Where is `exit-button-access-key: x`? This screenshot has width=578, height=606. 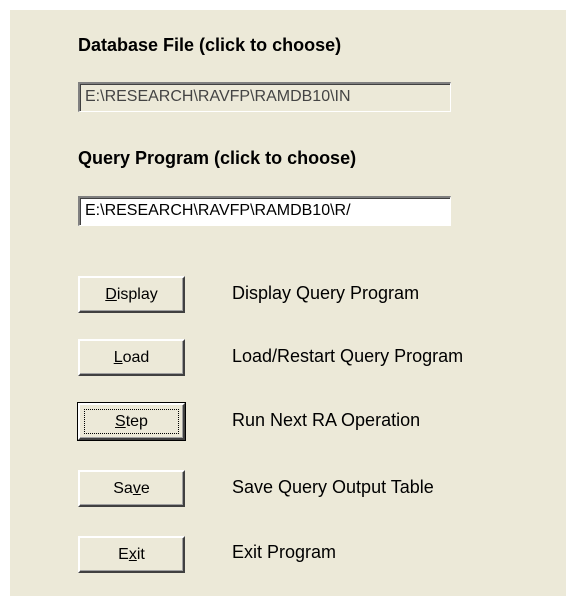 exit-button-access-key: x is located at coordinates (132, 554).